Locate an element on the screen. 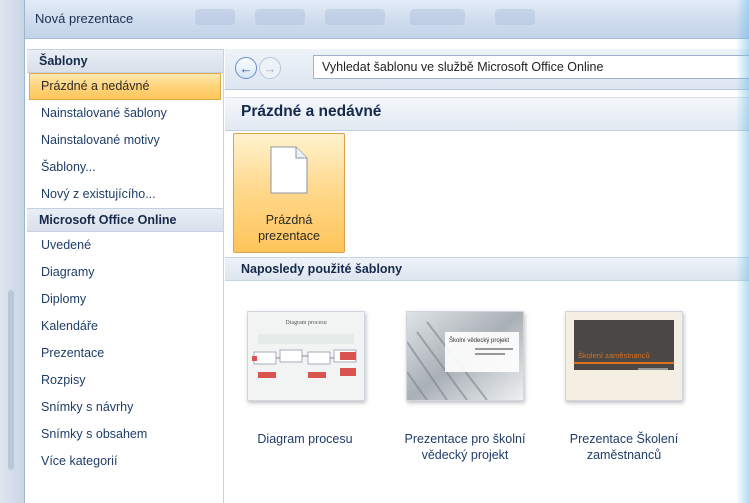  sidebar-header-office-online: Microsoft Office Online is located at coordinates (125, 220).